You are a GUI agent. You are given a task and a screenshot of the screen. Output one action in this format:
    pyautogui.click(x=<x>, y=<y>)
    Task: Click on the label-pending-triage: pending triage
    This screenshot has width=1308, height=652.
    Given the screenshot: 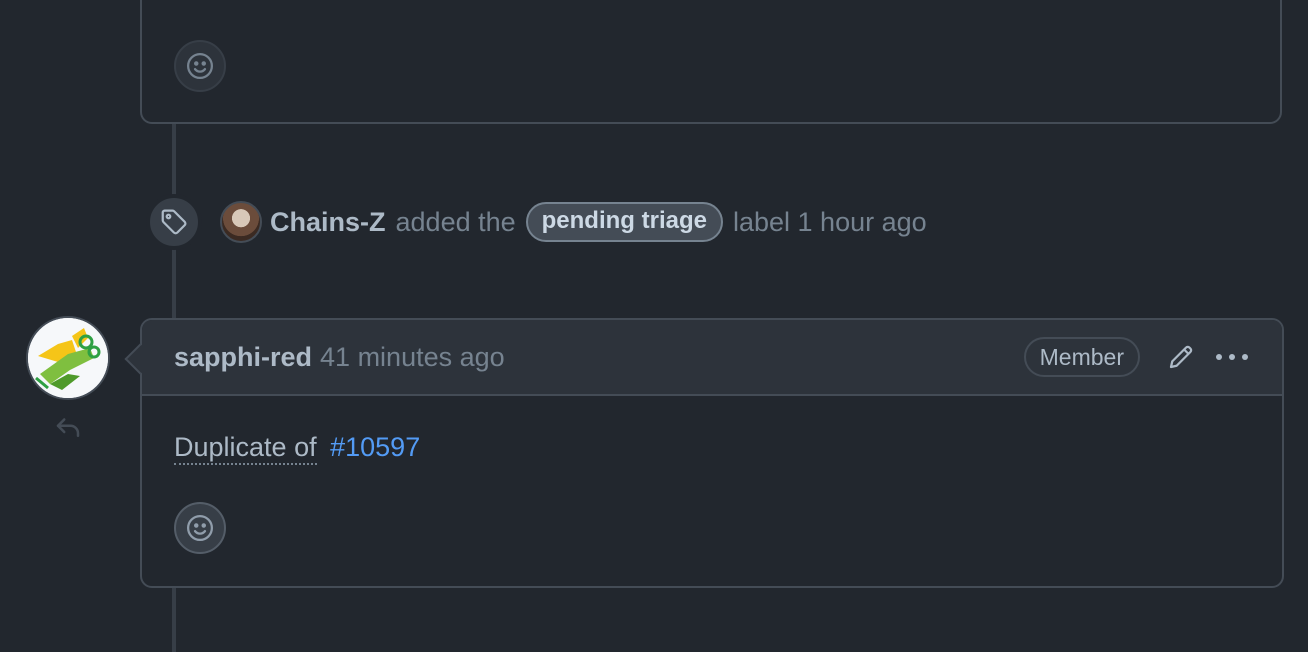 What is the action you would take?
    pyautogui.click(x=624, y=222)
    